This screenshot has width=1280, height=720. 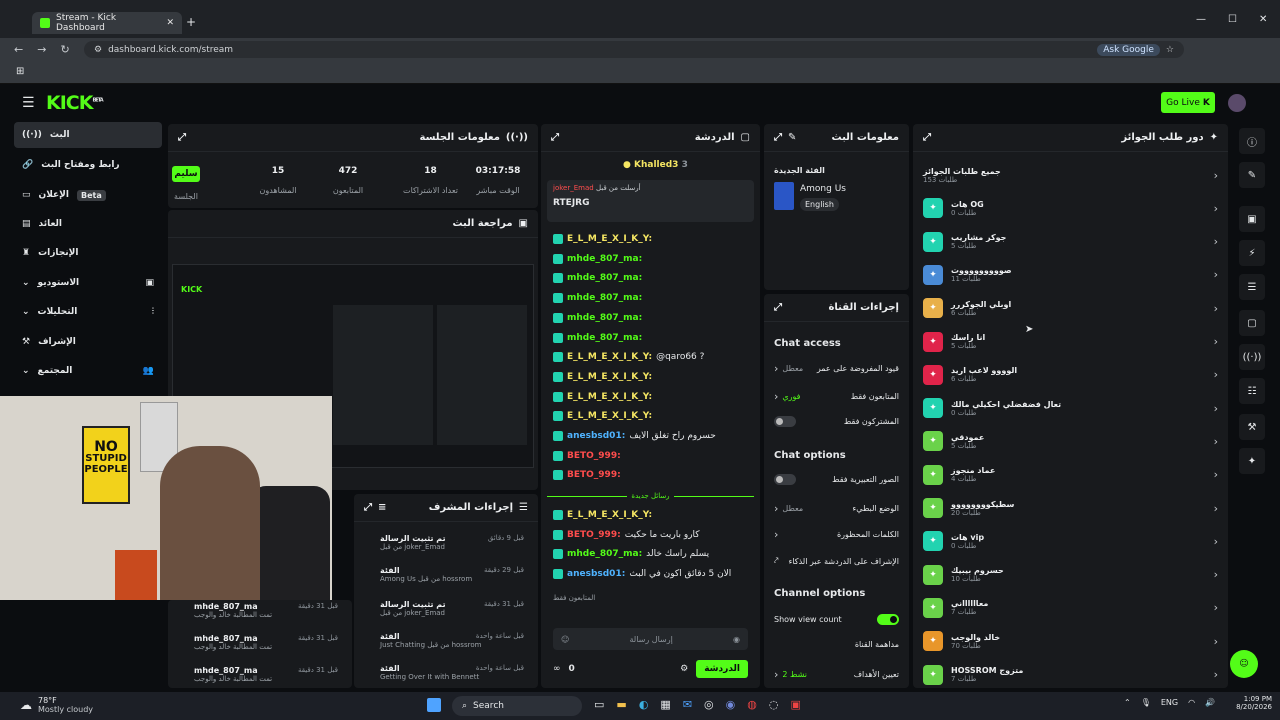 I want to click on emoji-icon: ☺, so click(x=565, y=639).